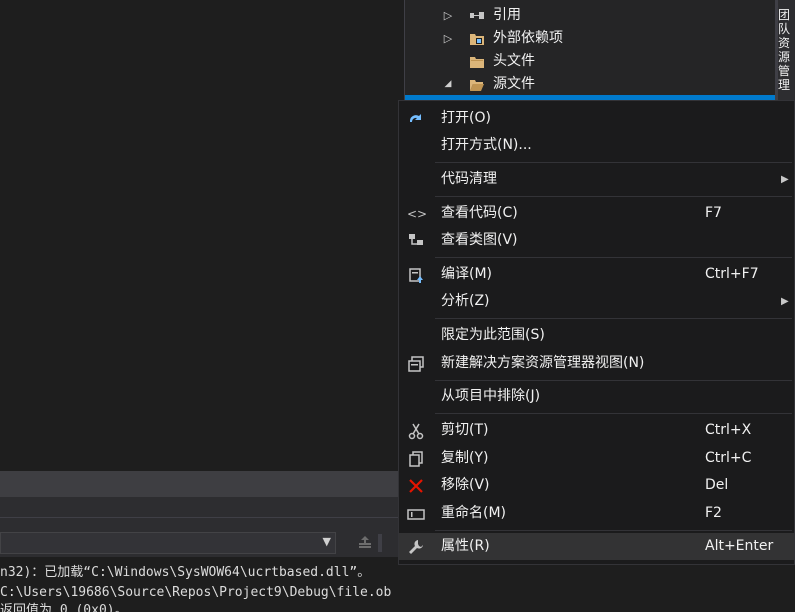 The width and height of the screenshot is (795, 612). I want to click on menu-item-shortcut: F2, so click(713, 513).